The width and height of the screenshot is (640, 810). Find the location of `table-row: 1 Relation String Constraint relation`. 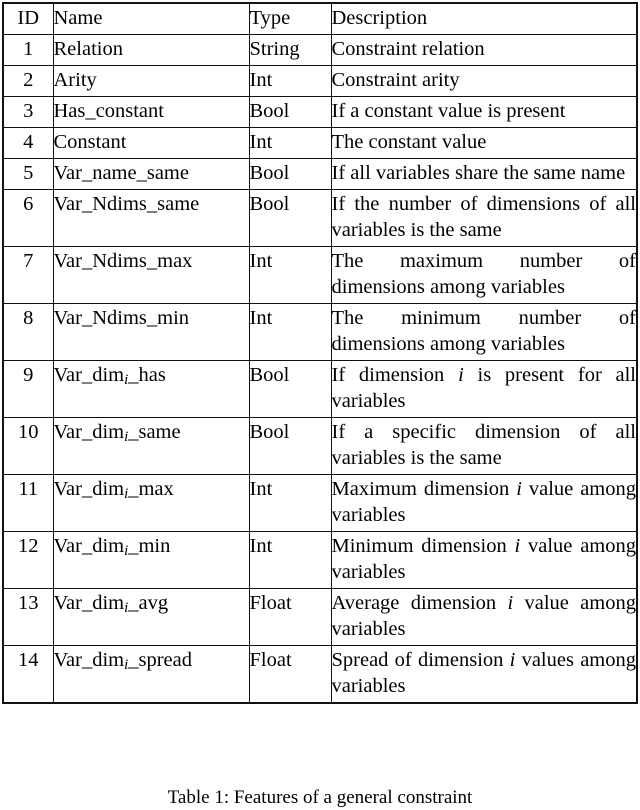

table-row: 1 Relation String Constraint relation is located at coordinates (320, 50).